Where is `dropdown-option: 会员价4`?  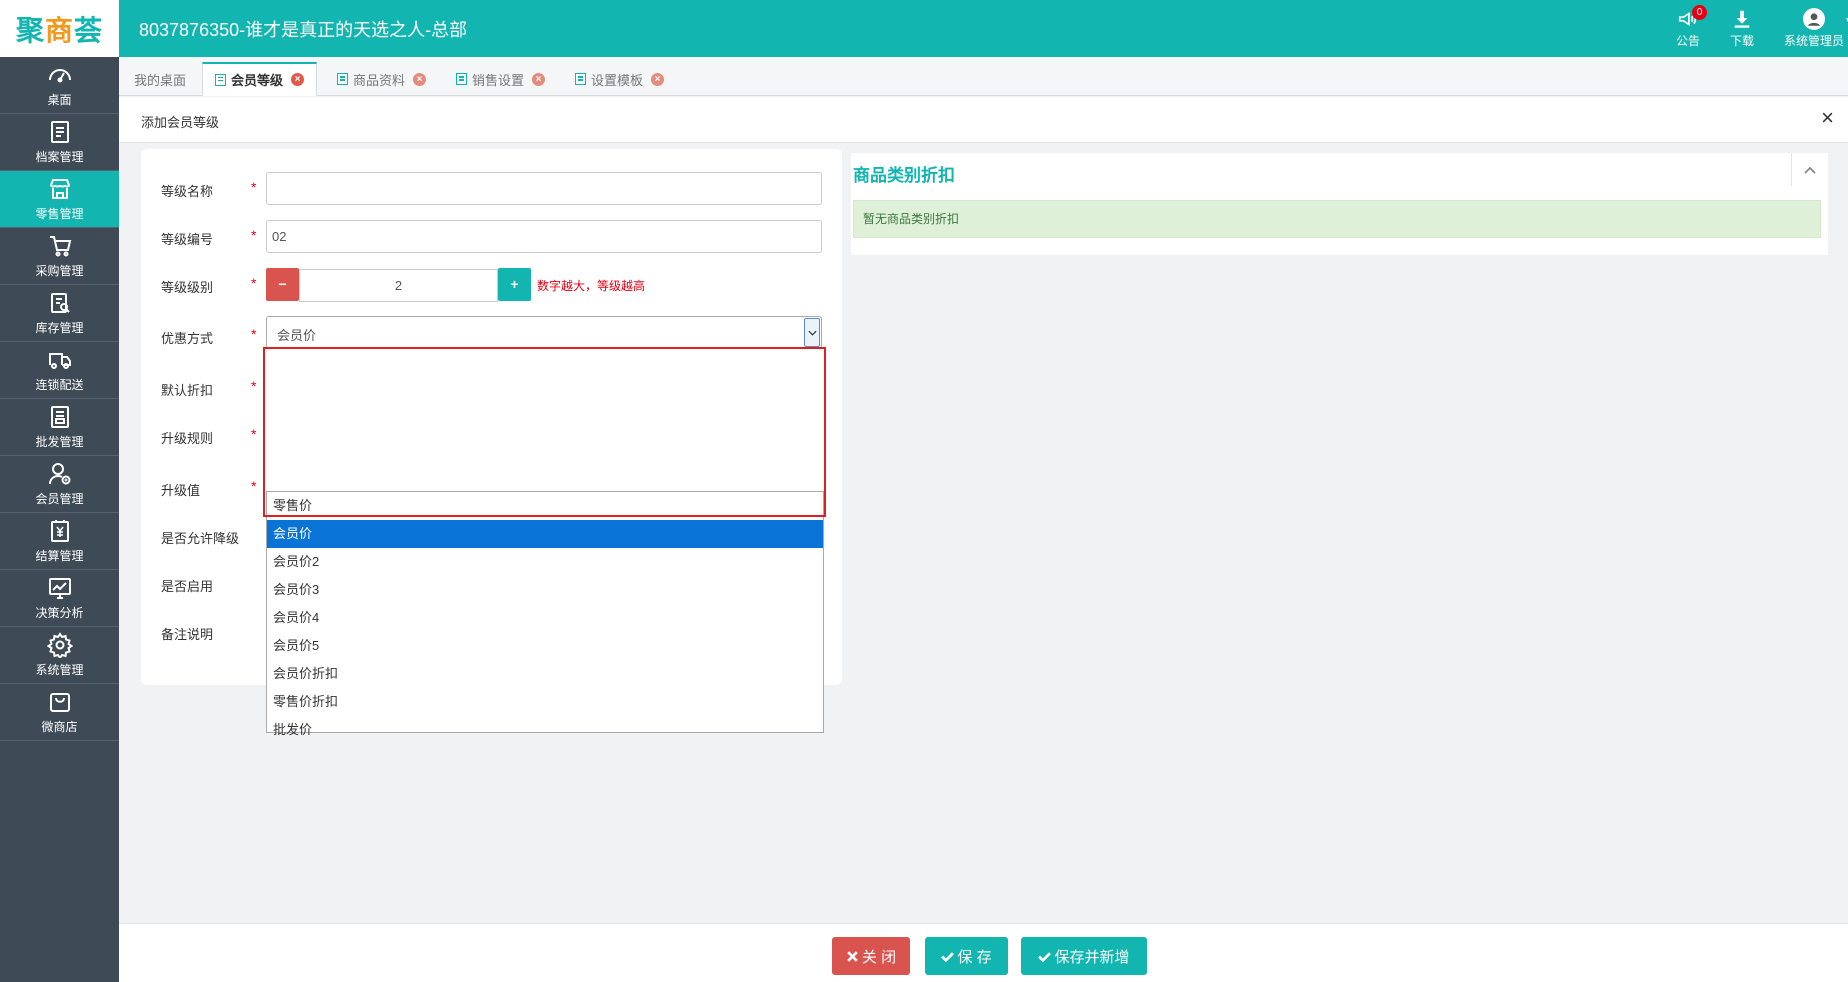
dropdown-option: 会员价4 is located at coordinates (545, 618).